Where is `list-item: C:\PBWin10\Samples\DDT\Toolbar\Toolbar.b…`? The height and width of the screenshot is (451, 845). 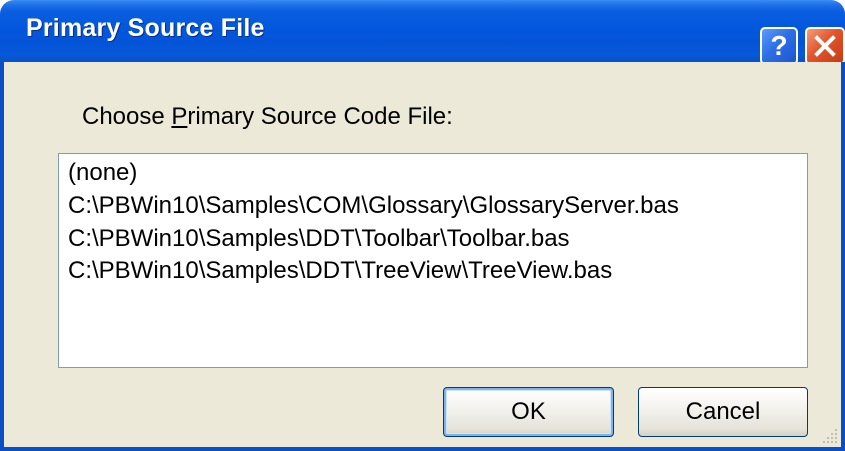
list-item: C:\PBWin10\Samples\DDT\Toolbar\Toolbar.b… is located at coordinates (319, 239).